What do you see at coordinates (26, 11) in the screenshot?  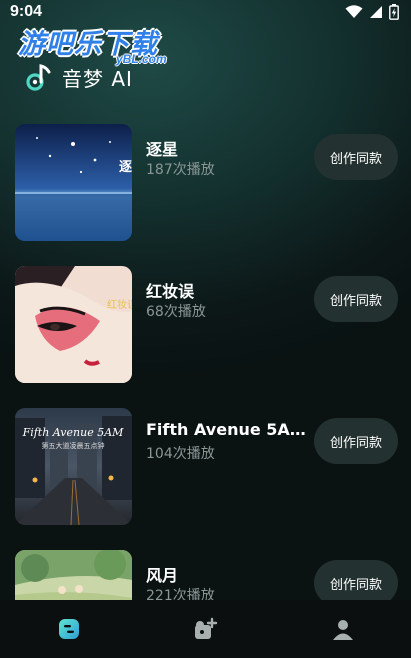 I see `status-time: 9:04` at bounding box center [26, 11].